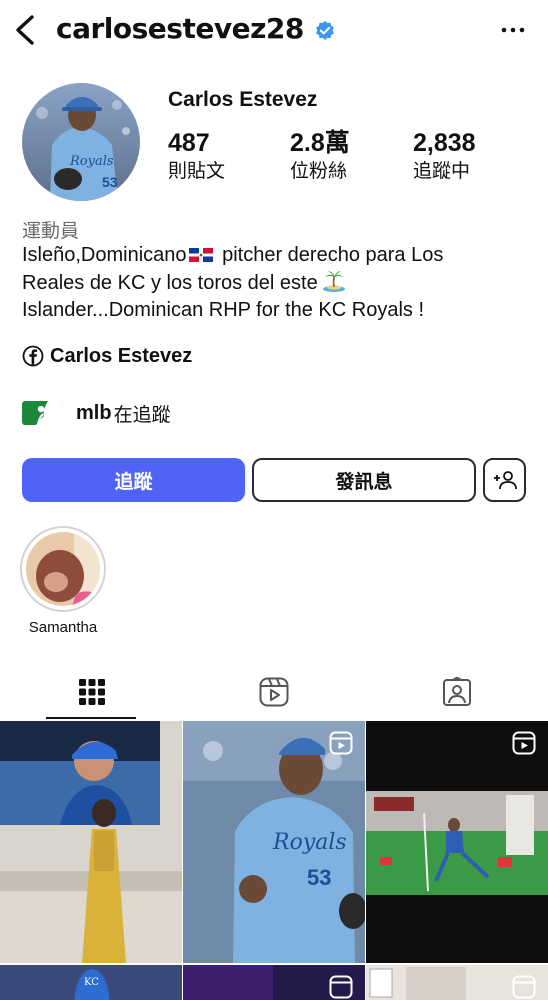 Image resolution: width=548 pixels, height=1000 pixels. Describe the element at coordinates (91, 718) in the screenshot. I see `active-tab-indicator` at that location.